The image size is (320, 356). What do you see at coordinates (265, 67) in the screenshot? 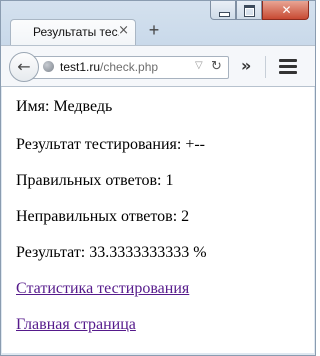
I see `toolbar-separator` at bounding box center [265, 67].